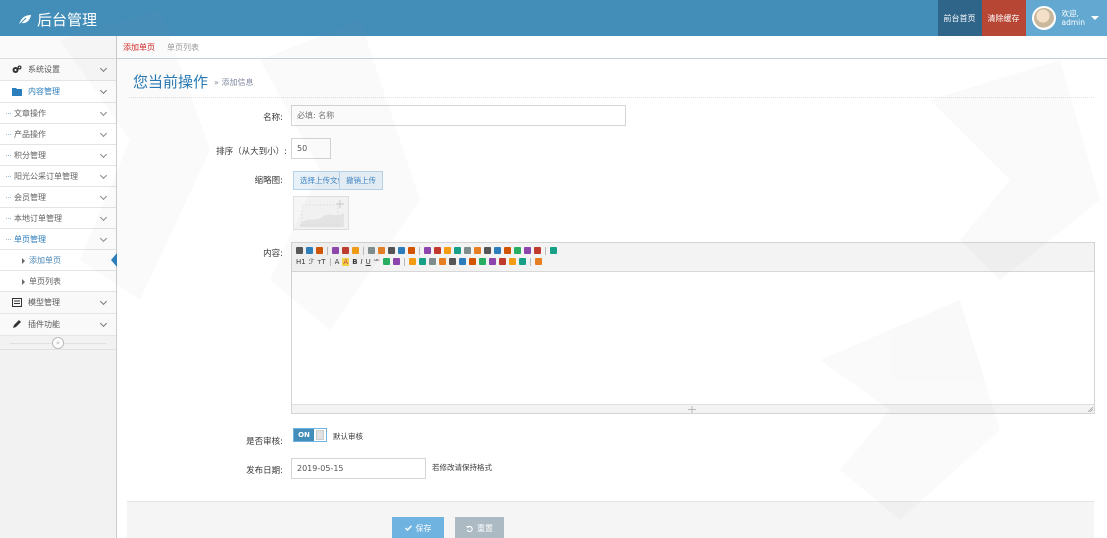 This screenshot has height=538, width=1107. Describe the element at coordinates (58, 281) in the screenshot. I see `sidebar-item-single-page-list: 单页列表` at that location.